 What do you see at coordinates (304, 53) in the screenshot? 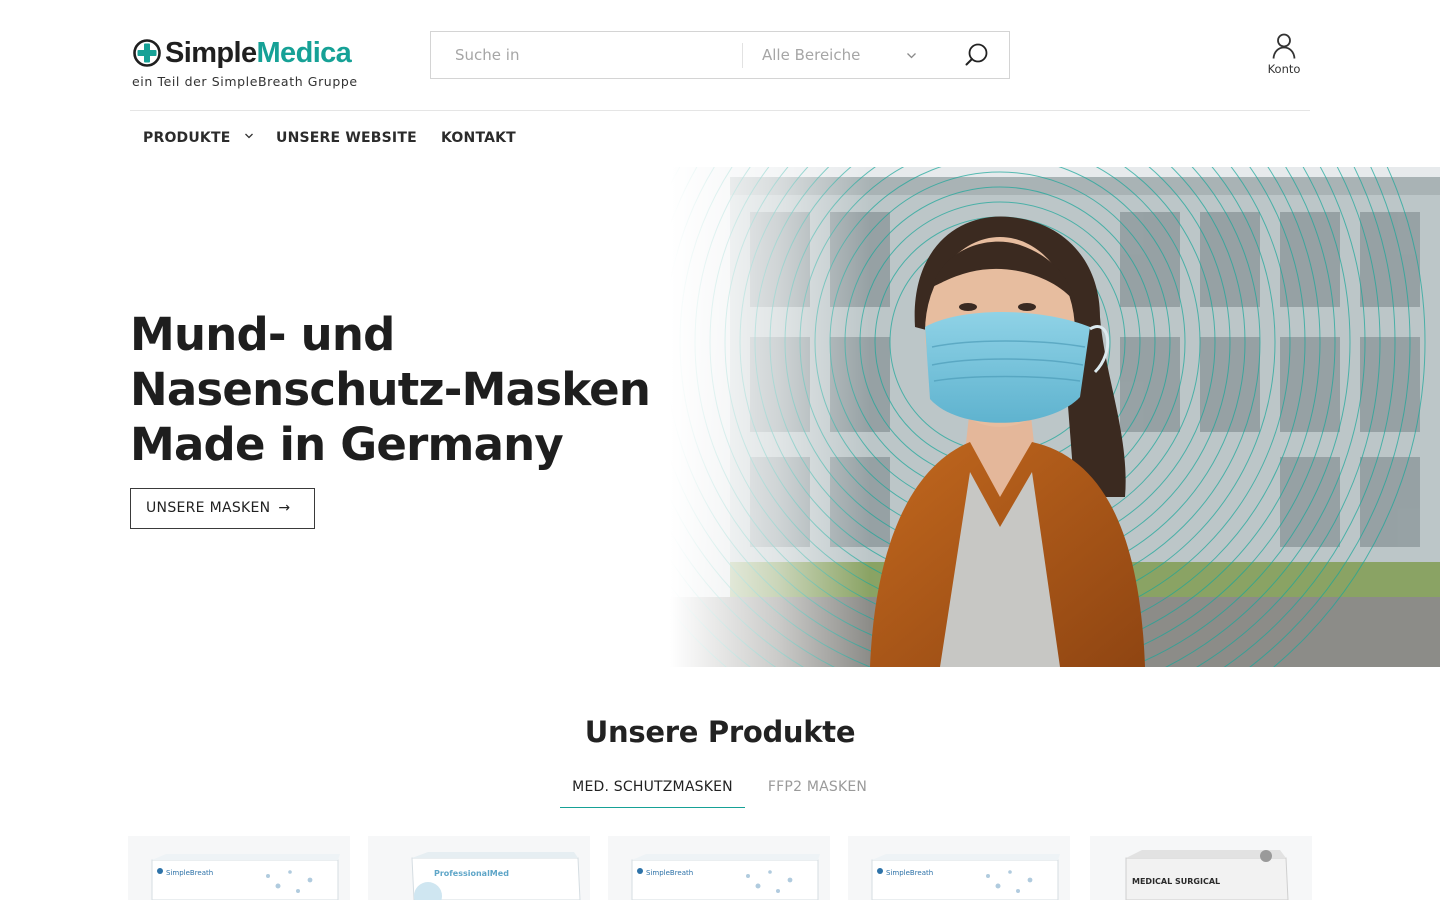
I see `brand-name-part2: Medica` at bounding box center [304, 53].